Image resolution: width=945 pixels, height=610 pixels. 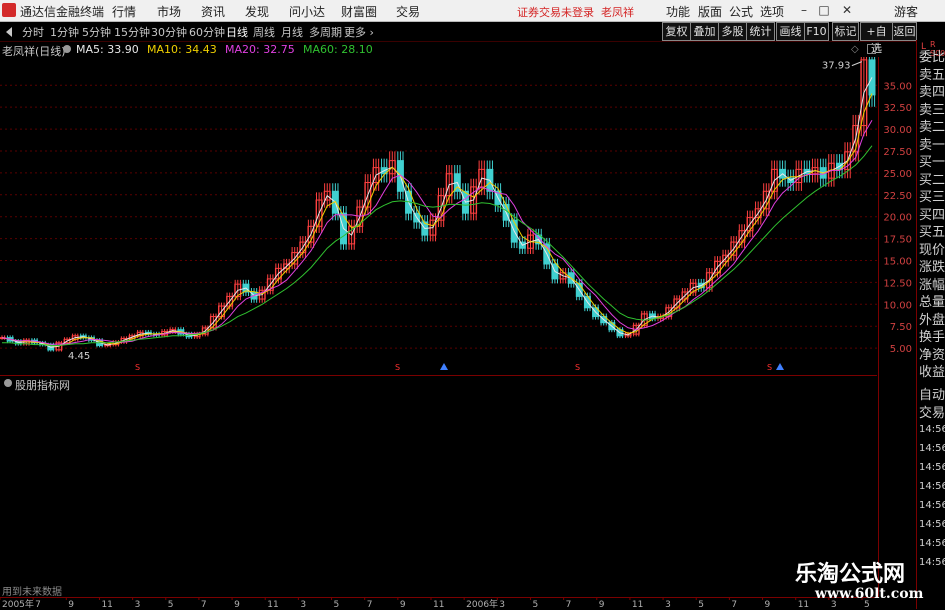 What do you see at coordinates (408, 11) in the screenshot?
I see `menu-trade: 交易` at bounding box center [408, 11].